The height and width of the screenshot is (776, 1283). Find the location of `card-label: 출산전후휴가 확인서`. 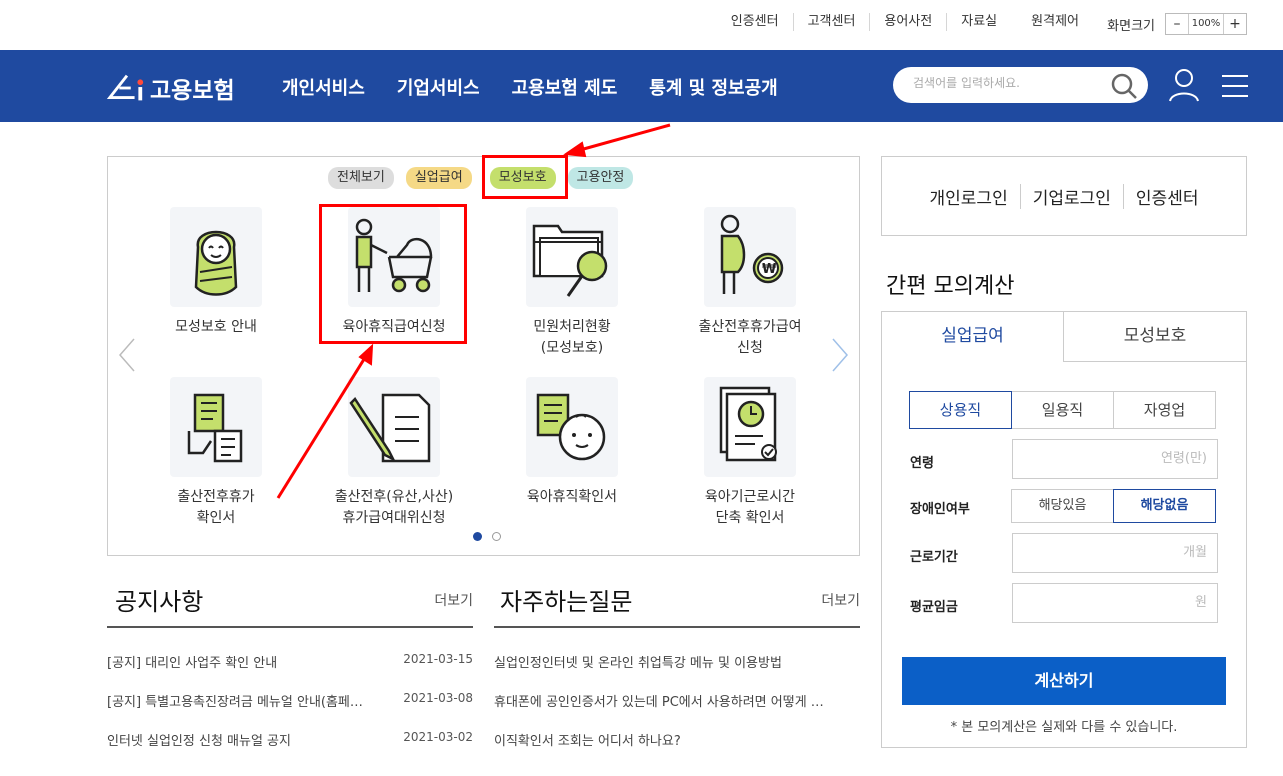

card-label: 출산전후휴가 확인서 is located at coordinates (216, 507).